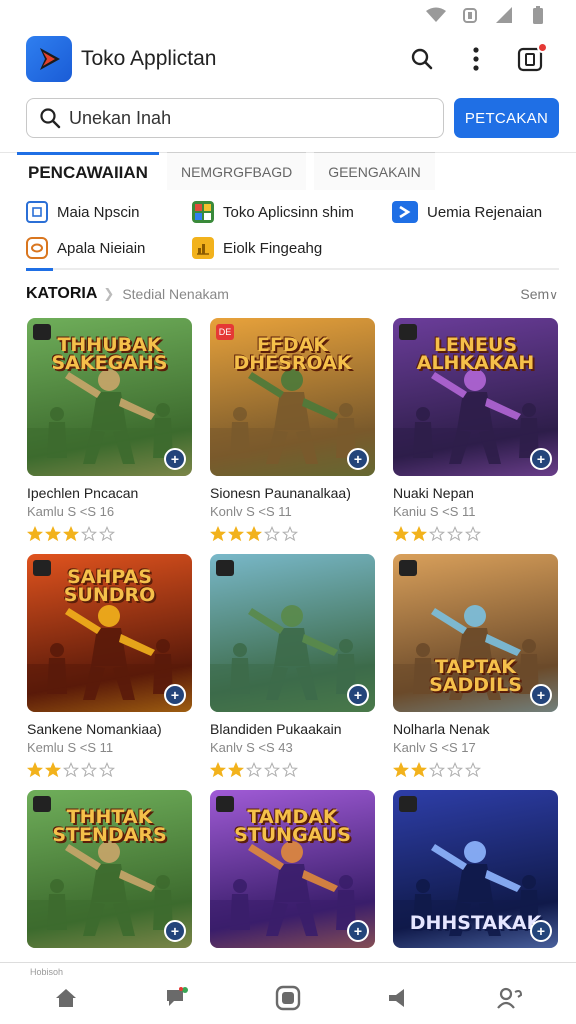 This screenshot has width=576, height=1024. What do you see at coordinates (83, 493) in the screenshot?
I see `game-title: Ipechlen Pncacan` at bounding box center [83, 493].